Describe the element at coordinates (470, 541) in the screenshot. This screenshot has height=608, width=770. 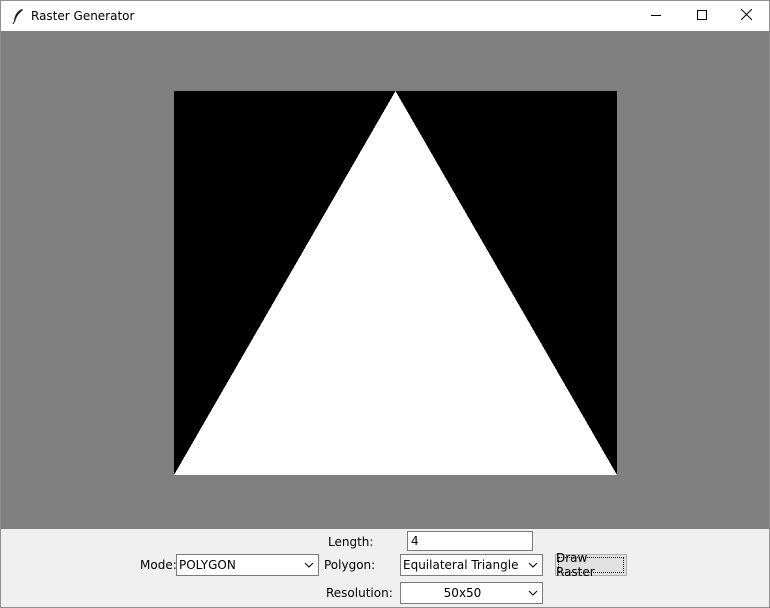
I see `length-input` at that location.